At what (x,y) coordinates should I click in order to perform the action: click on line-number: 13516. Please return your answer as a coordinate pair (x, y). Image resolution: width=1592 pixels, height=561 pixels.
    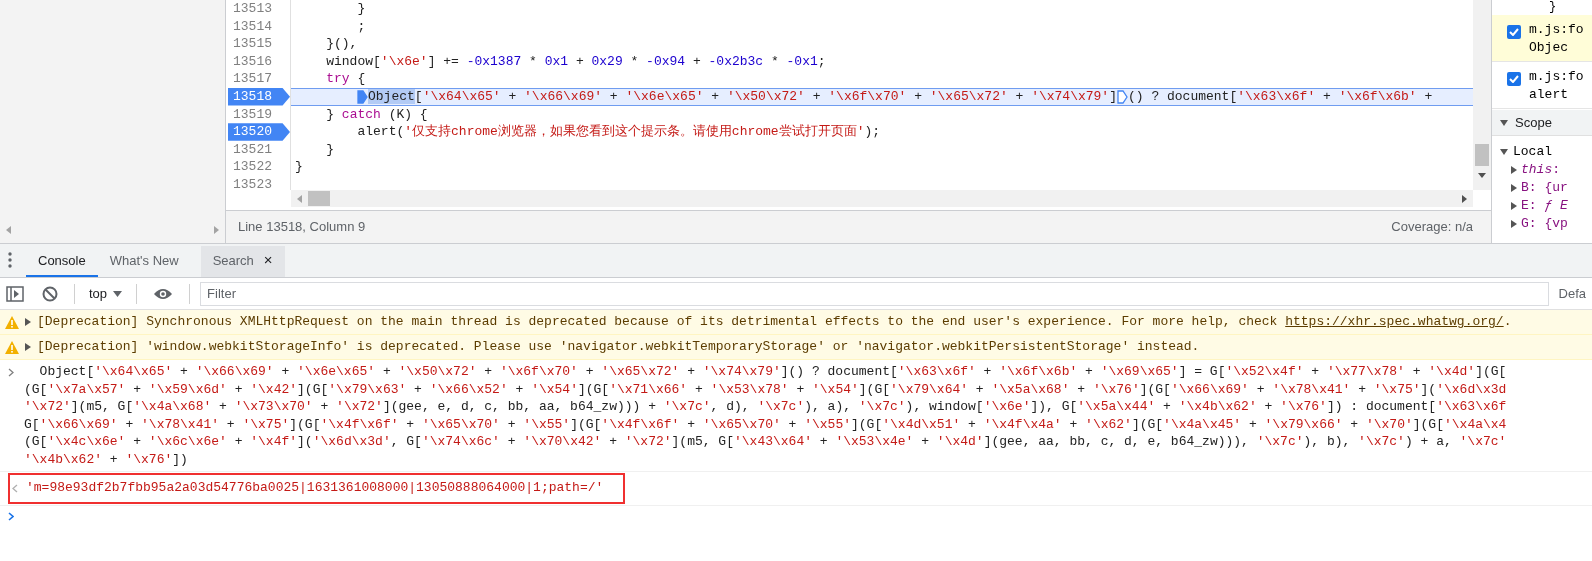
    Looking at the image, I should click on (261, 61).